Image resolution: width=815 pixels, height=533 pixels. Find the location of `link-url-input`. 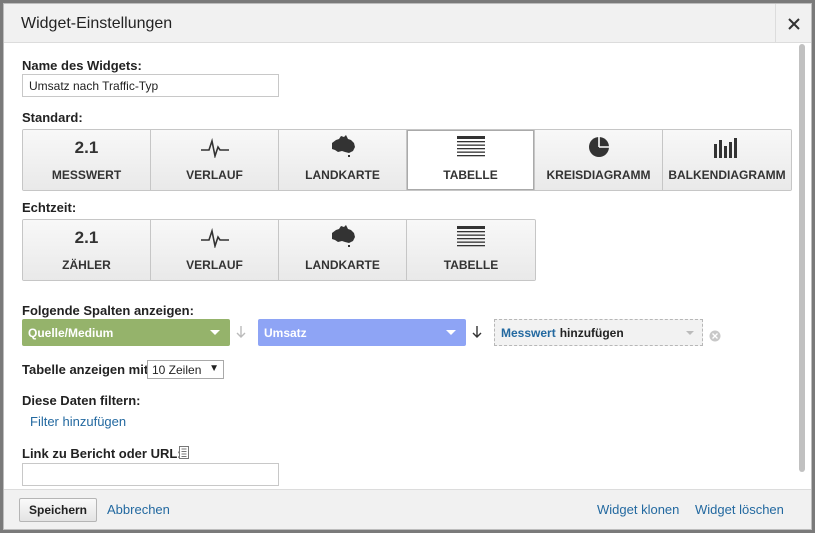

link-url-input is located at coordinates (150, 474).